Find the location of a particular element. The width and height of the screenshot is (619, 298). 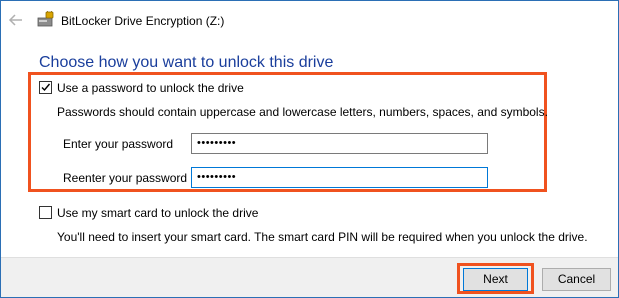

title-bar: BitLocker Drive Encryption (Z:) is located at coordinates (309, 19).